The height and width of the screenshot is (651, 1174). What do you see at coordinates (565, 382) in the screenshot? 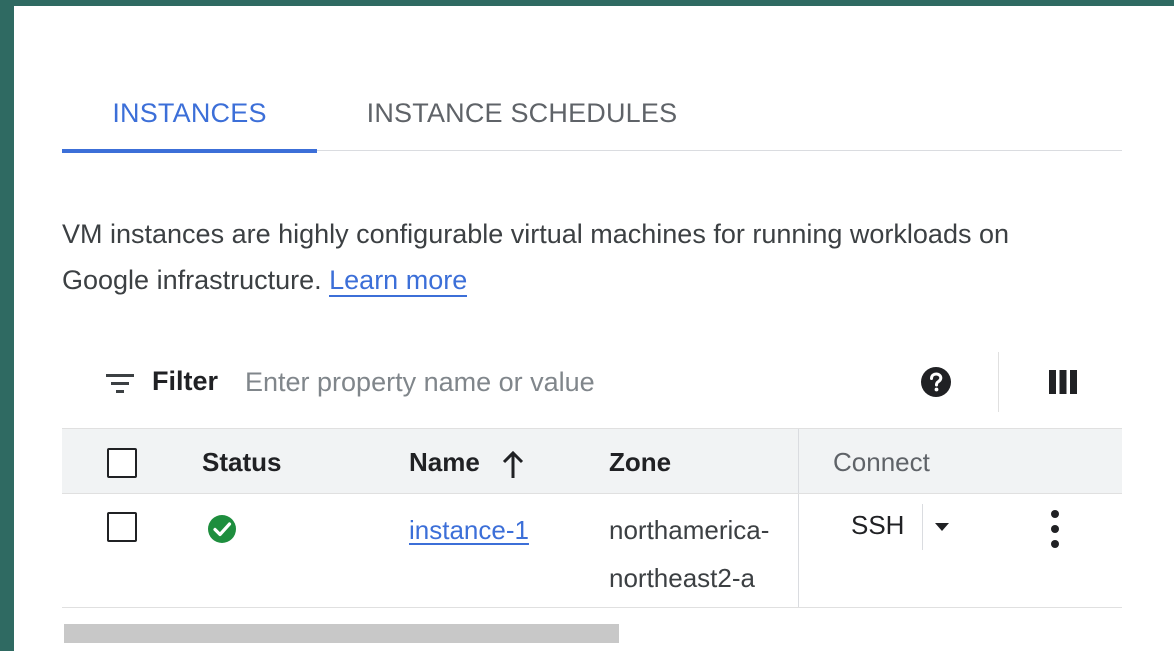
I see `filter-input` at bounding box center [565, 382].